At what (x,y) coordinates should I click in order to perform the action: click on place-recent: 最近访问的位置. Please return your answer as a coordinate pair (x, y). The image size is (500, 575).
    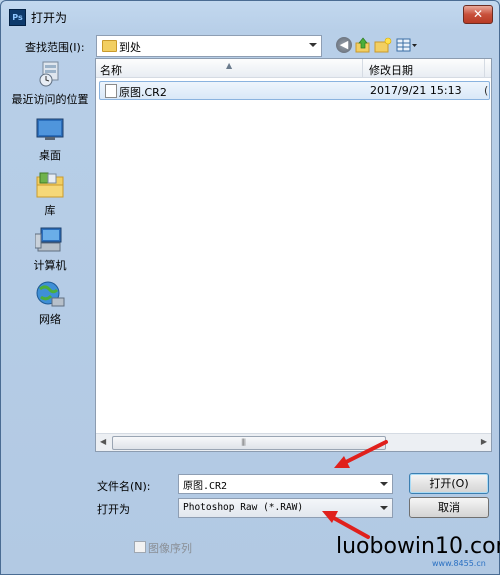
    Looking at the image, I should click on (50, 83).